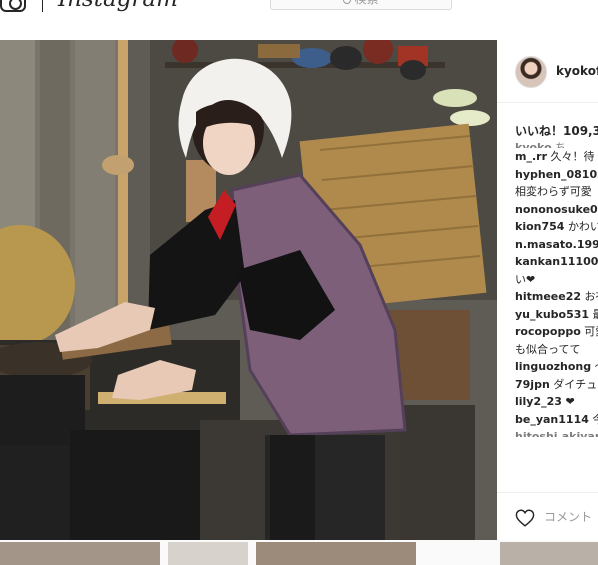  I want to click on more-posts-strip, so click(299, 552).